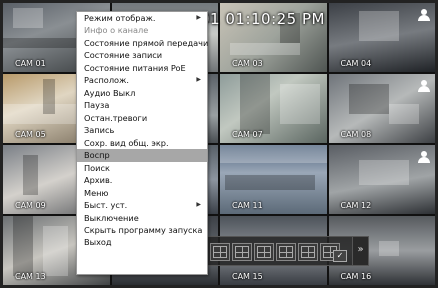 This screenshot has height=288, width=438. I want to click on menu-item-label: Быст. уст., so click(106, 205).